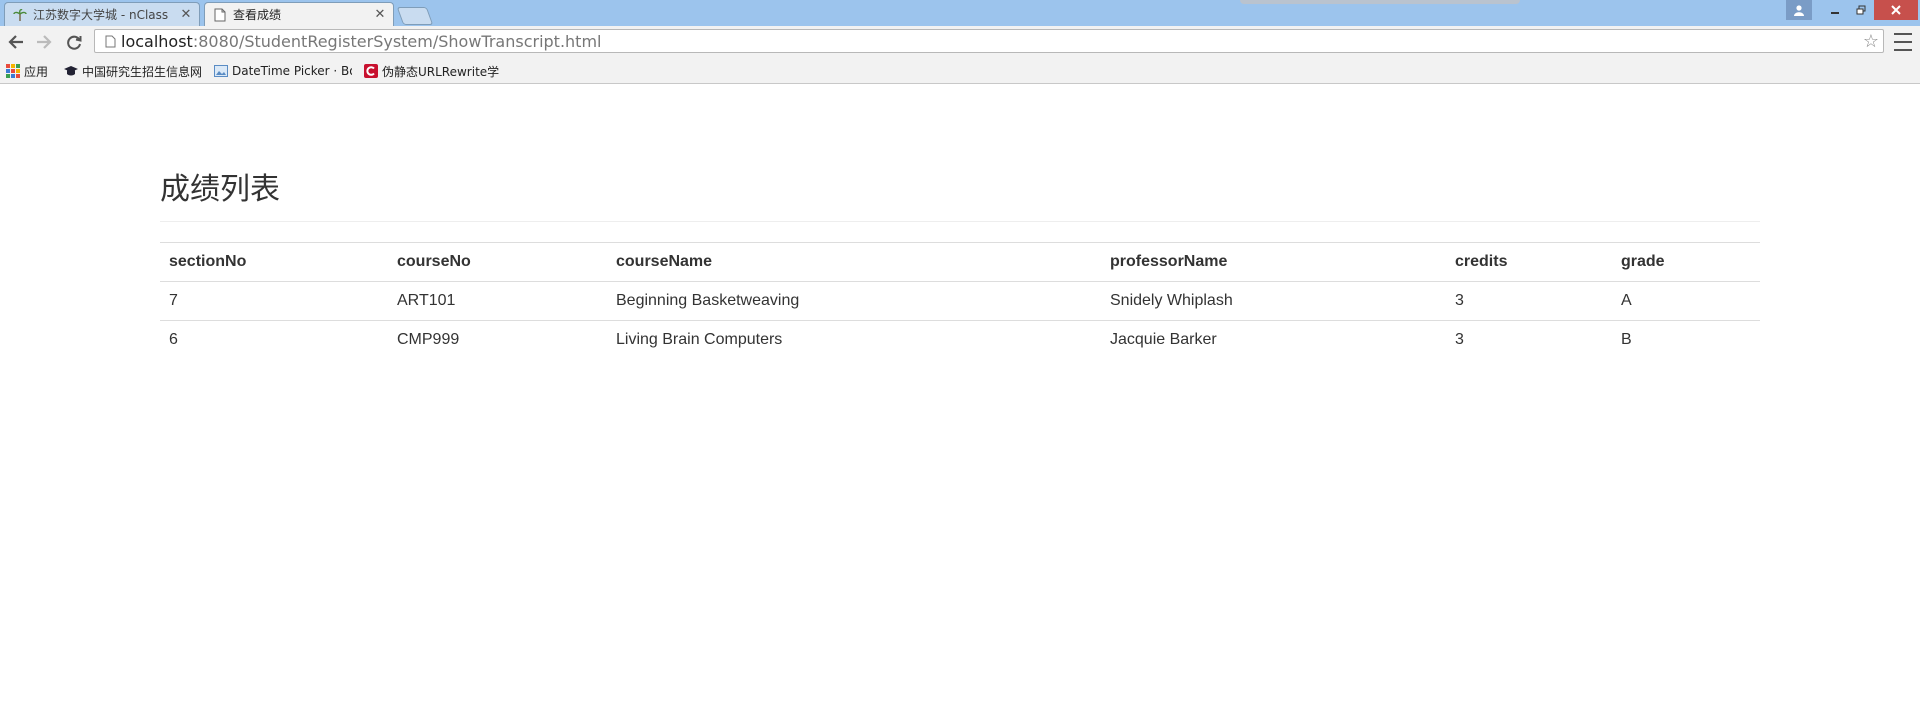  Describe the element at coordinates (157, 41) in the screenshot. I see `url-host: localhost` at that location.